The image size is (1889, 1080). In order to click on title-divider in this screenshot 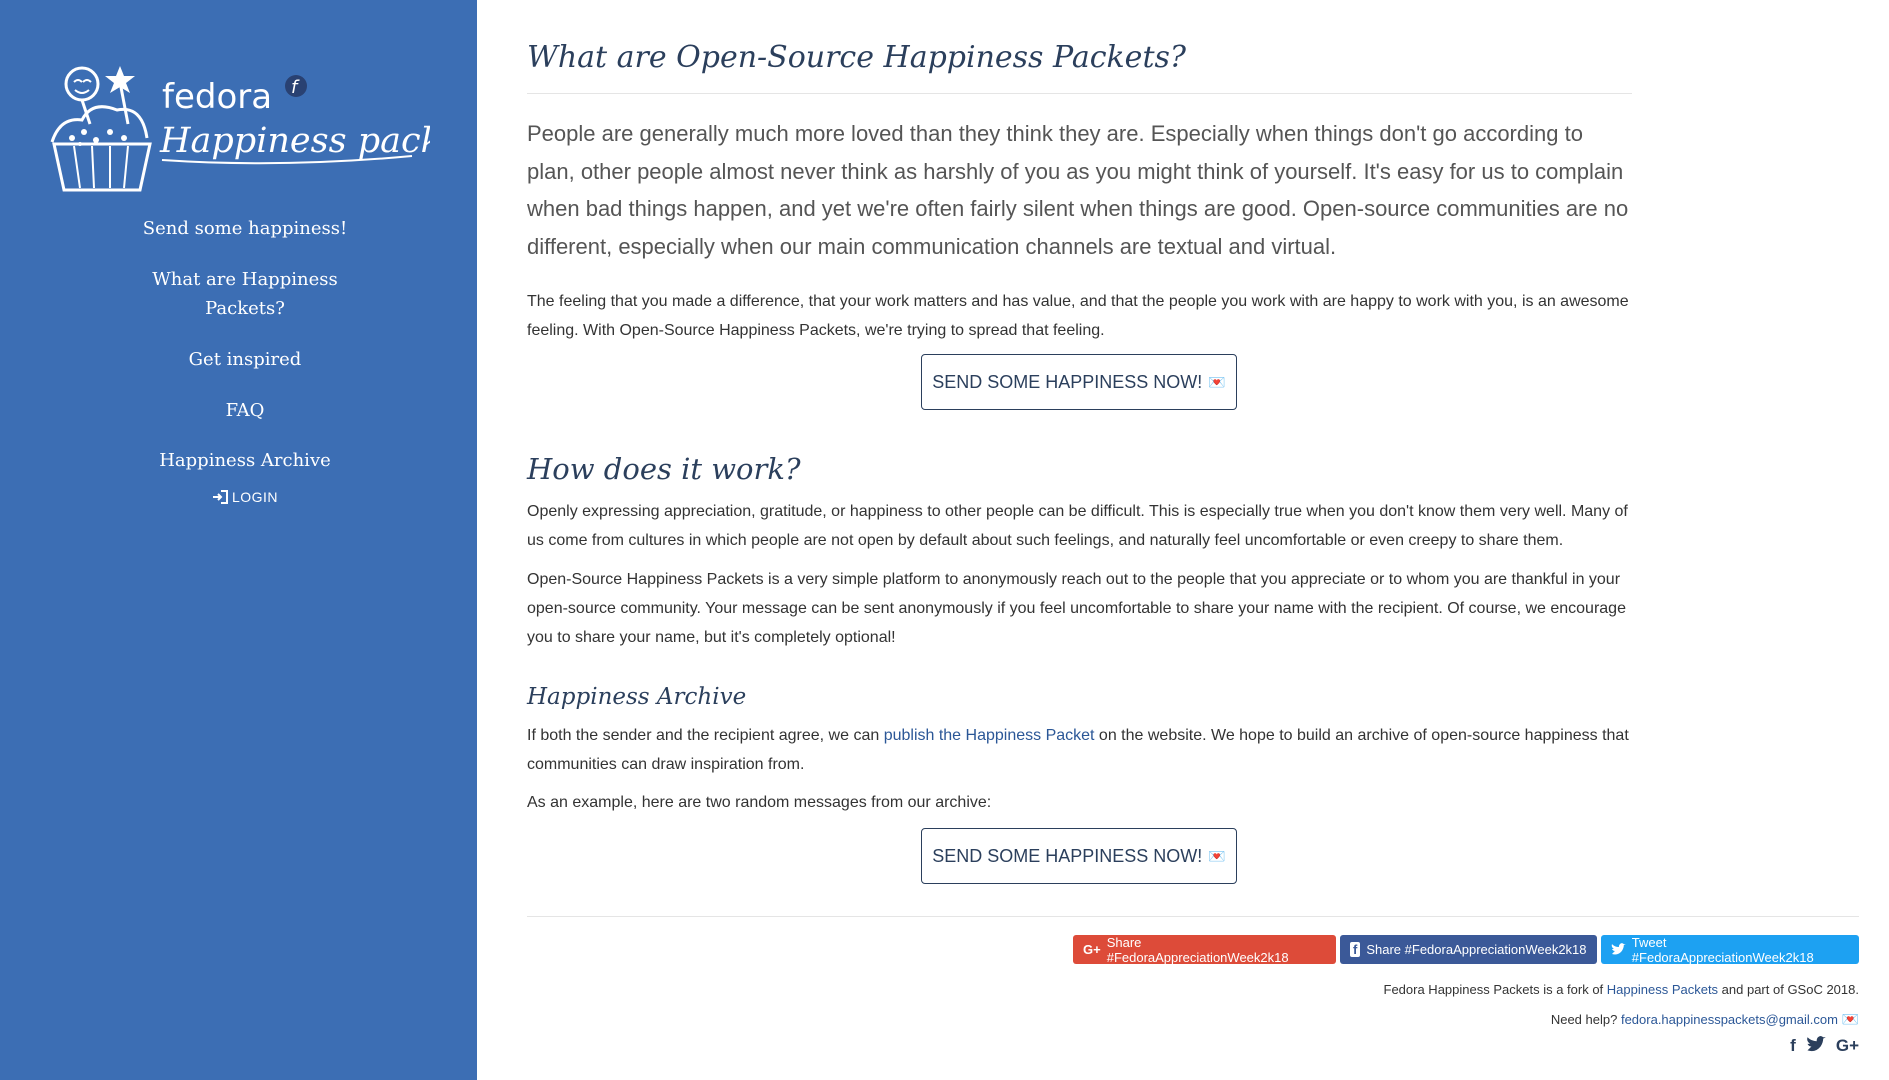, I will do `click(1079, 93)`.